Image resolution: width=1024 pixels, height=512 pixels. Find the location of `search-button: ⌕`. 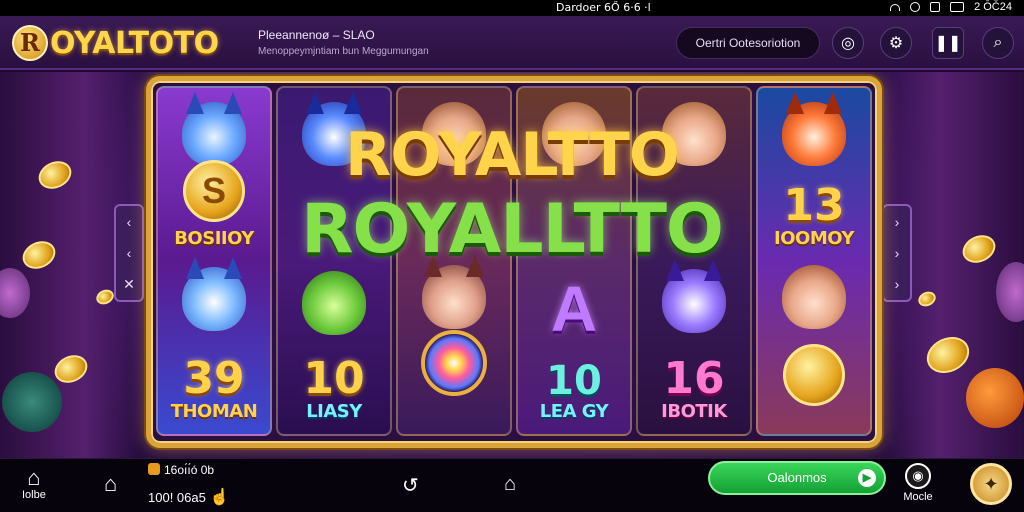

search-button: ⌕ is located at coordinates (998, 43).